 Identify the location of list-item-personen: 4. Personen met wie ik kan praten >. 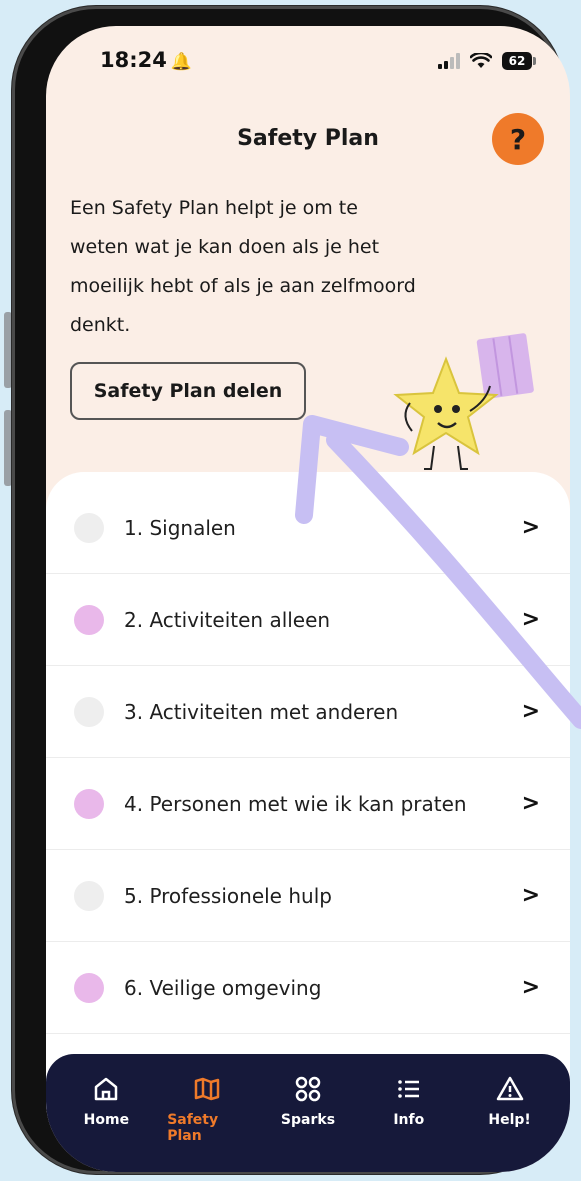
(308, 804).